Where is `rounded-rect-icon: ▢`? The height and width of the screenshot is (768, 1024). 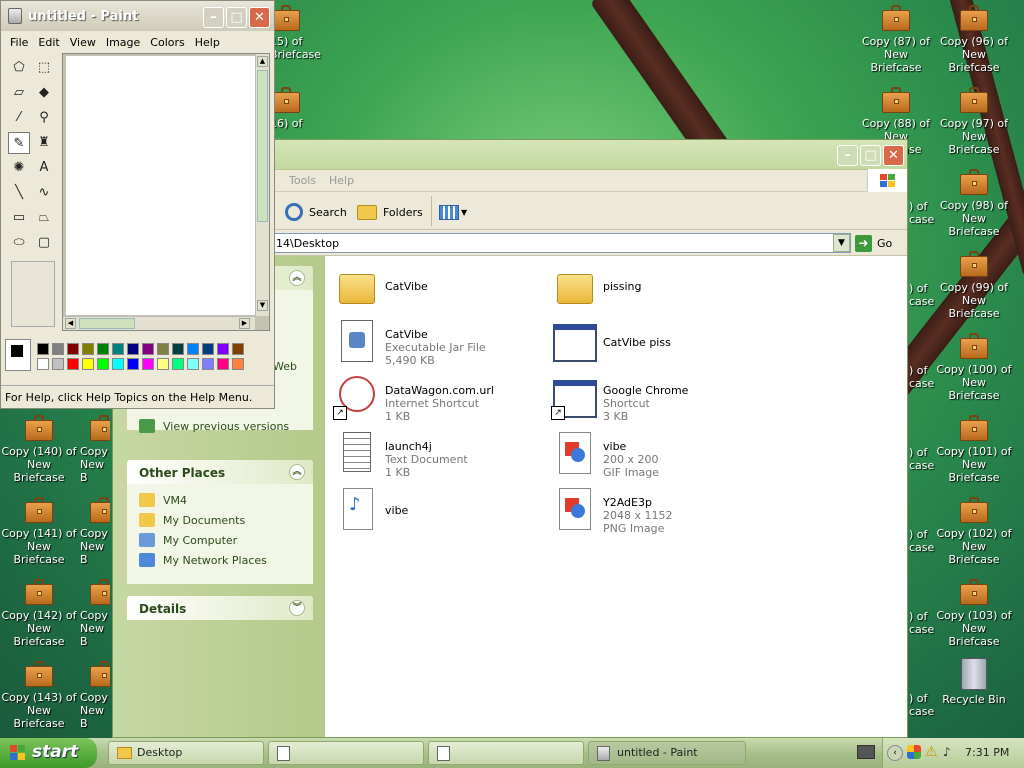 rounded-rect-icon: ▢ is located at coordinates (44, 243).